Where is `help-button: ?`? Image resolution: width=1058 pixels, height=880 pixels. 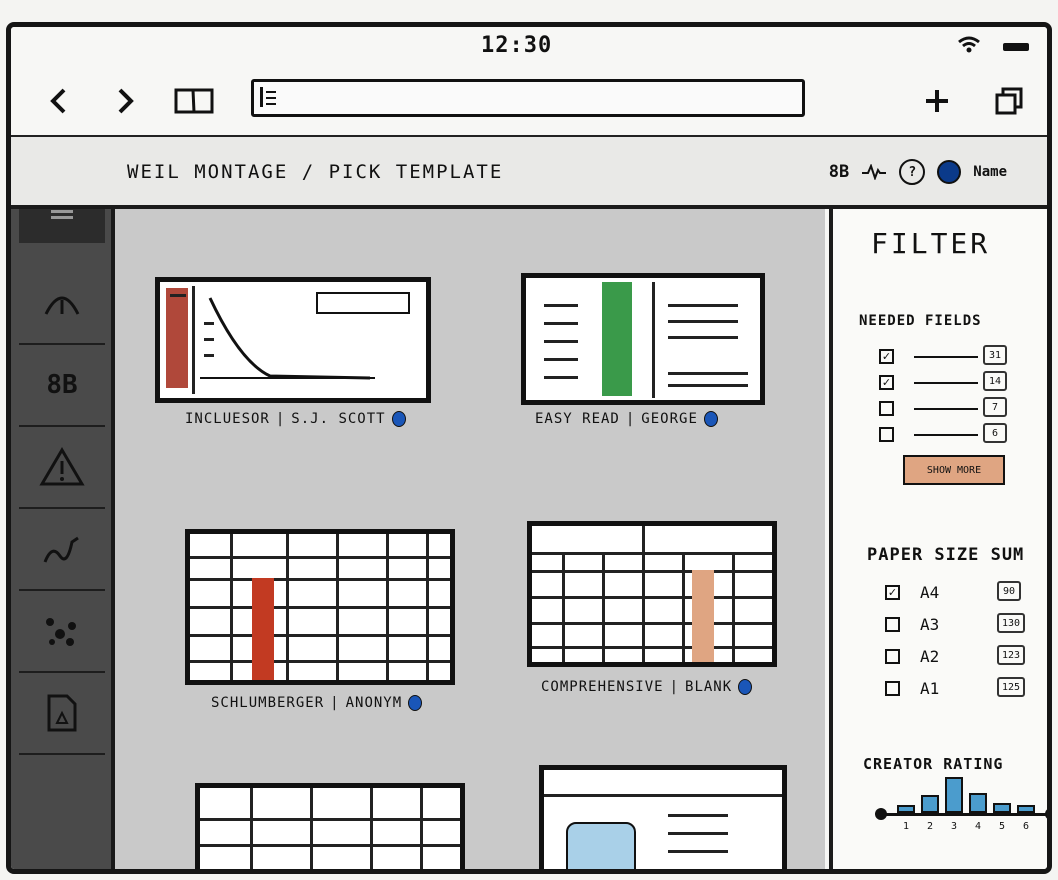 help-button: ? is located at coordinates (912, 172).